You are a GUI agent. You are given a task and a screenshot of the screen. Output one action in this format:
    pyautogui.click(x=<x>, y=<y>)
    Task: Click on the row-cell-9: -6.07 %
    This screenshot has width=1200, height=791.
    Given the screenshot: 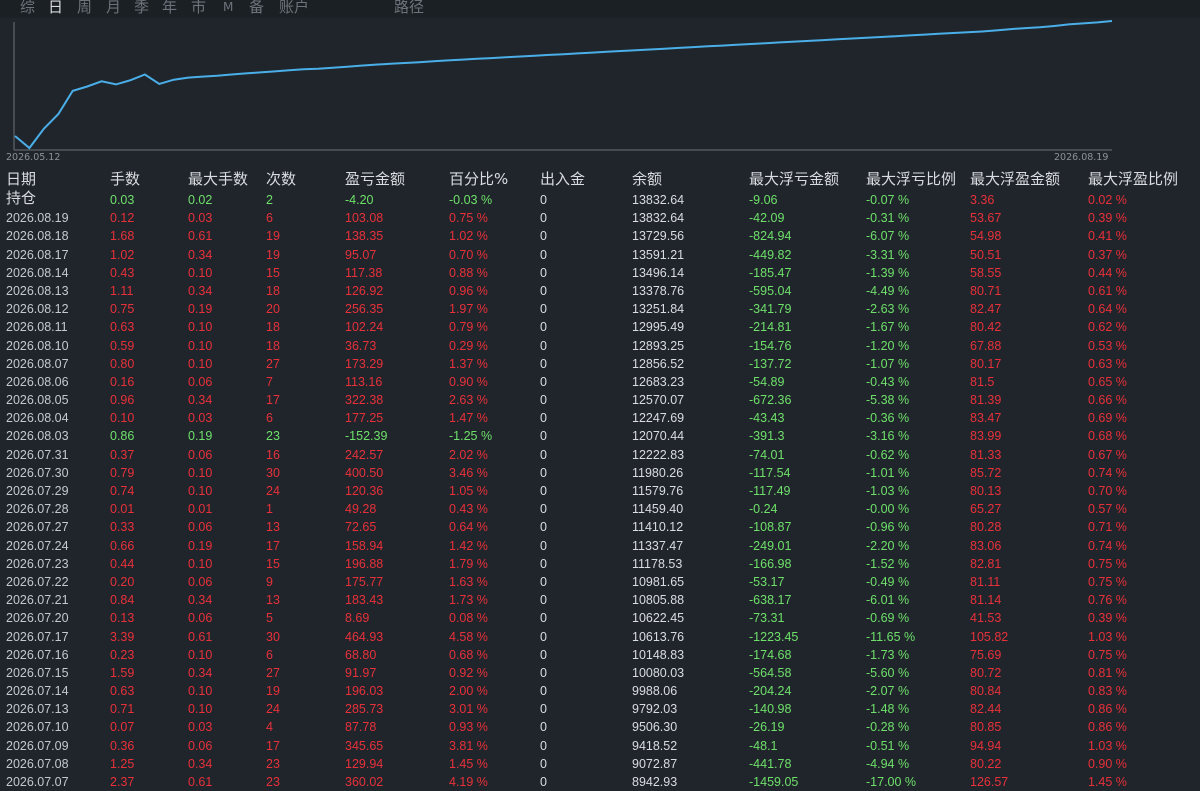 What is the action you would take?
    pyautogui.click(x=888, y=236)
    